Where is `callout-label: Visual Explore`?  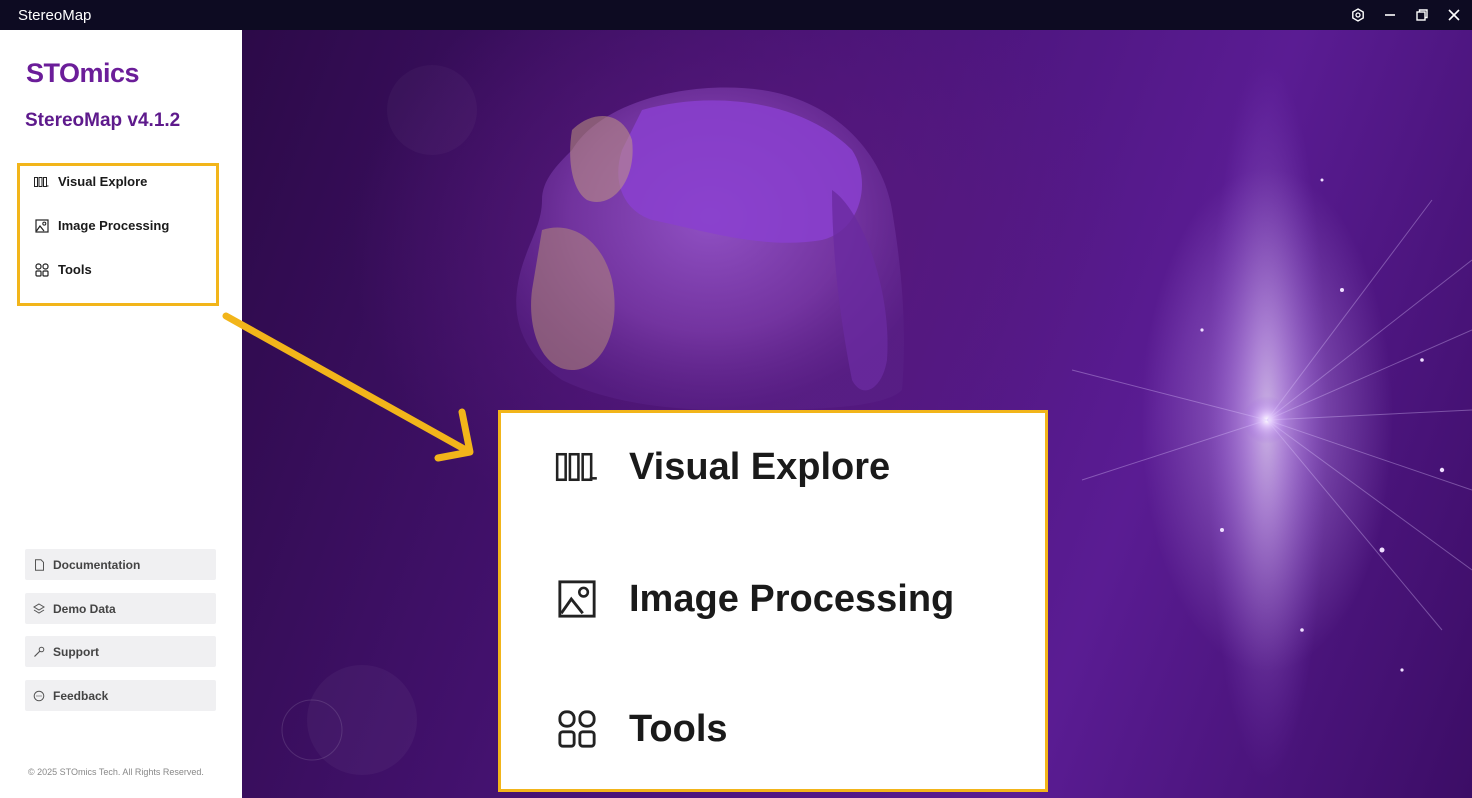 callout-label: Visual Explore is located at coordinates (760, 466).